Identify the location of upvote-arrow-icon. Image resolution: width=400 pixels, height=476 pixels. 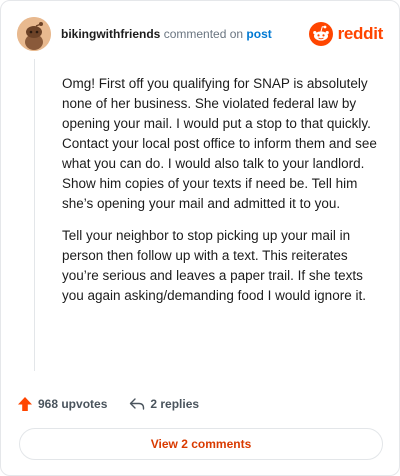
(25, 404).